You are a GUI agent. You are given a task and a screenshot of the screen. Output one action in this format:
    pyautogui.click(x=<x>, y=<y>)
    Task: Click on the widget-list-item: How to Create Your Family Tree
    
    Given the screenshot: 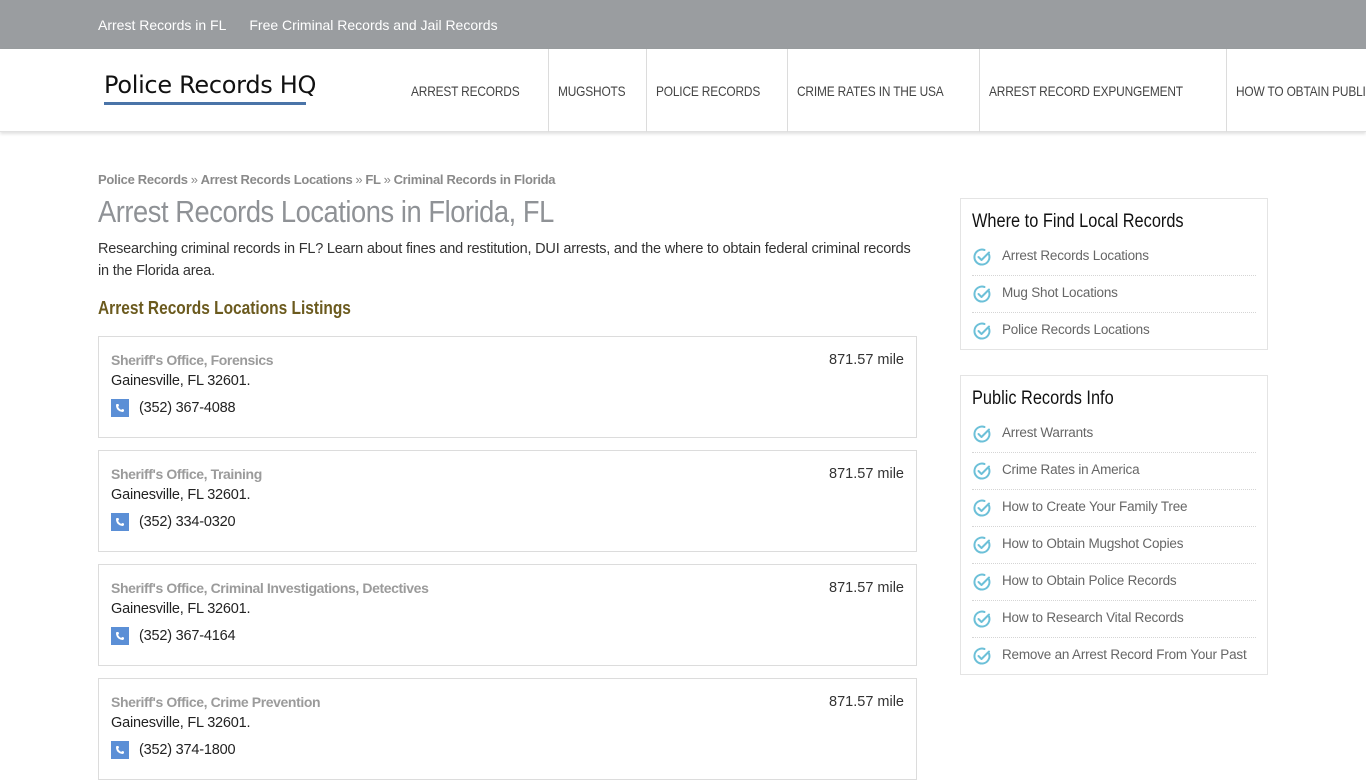 What is the action you would take?
    pyautogui.click(x=1114, y=508)
    